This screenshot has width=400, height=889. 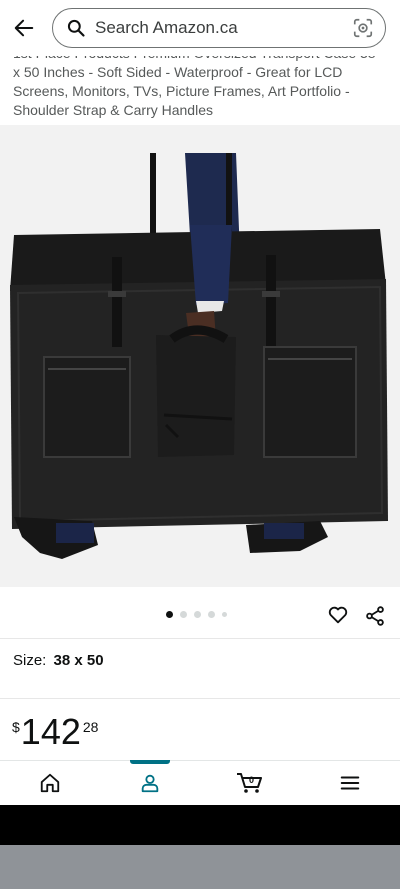 I want to click on camera-lens-icon, so click(x=363, y=28).